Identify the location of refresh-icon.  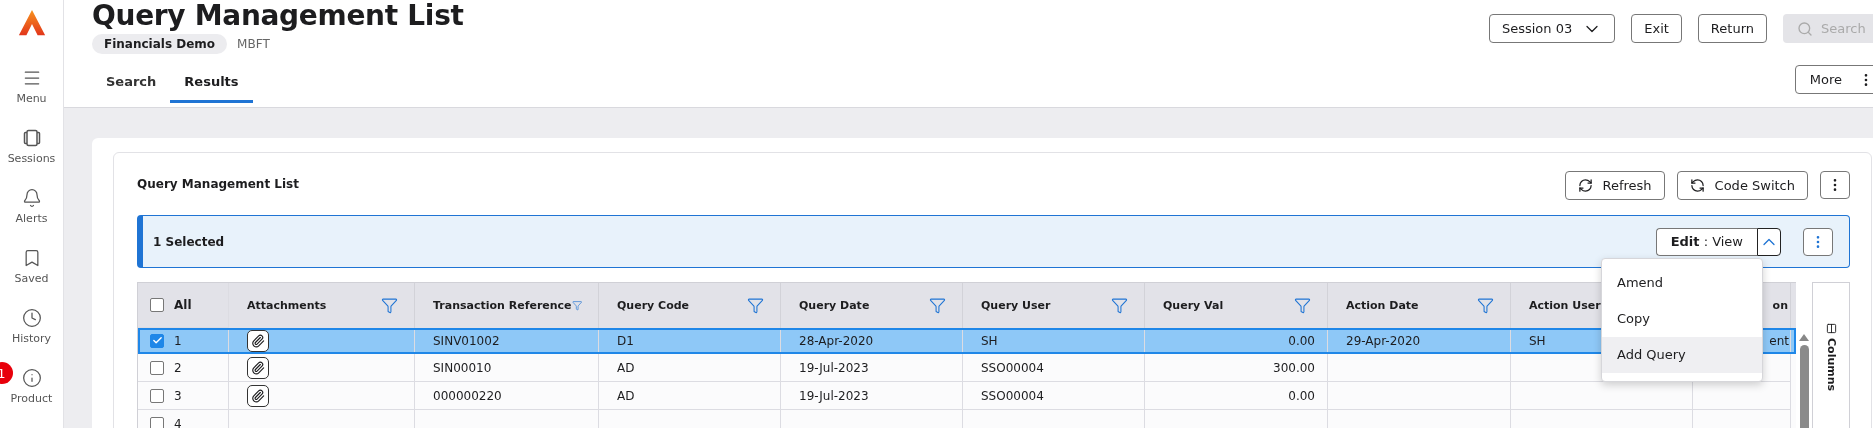
(1585, 185).